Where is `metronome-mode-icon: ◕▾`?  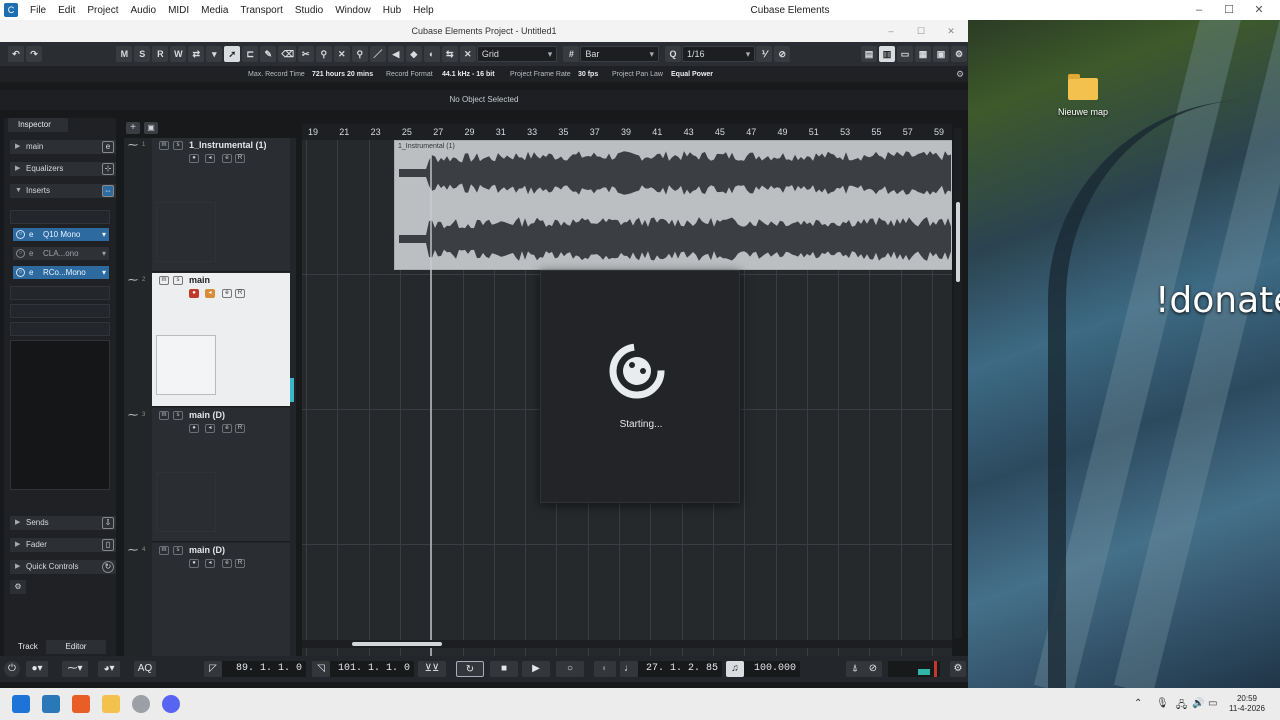 metronome-mode-icon: ◕▾ is located at coordinates (109, 669).